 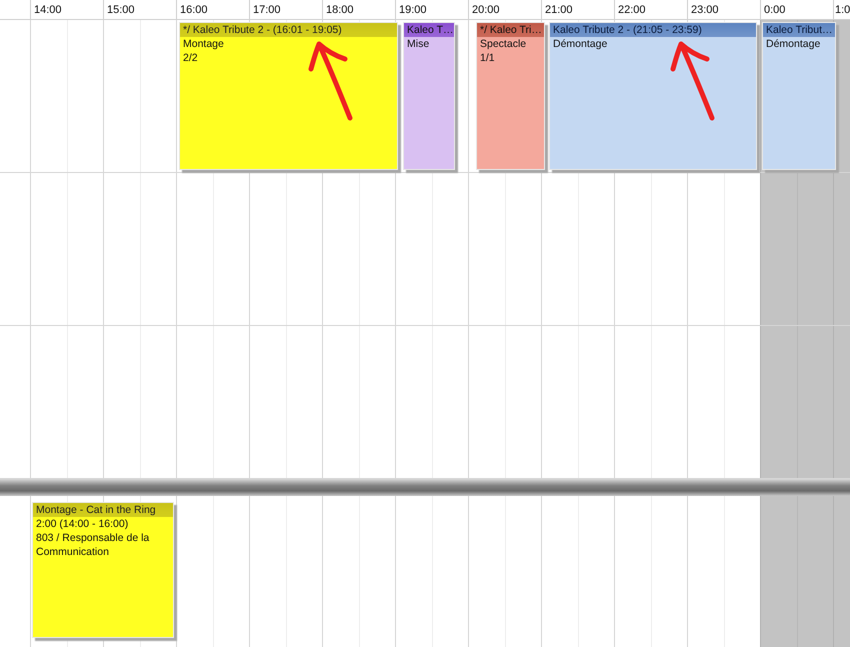 I want to click on hour-label: 22:00, so click(x=632, y=10).